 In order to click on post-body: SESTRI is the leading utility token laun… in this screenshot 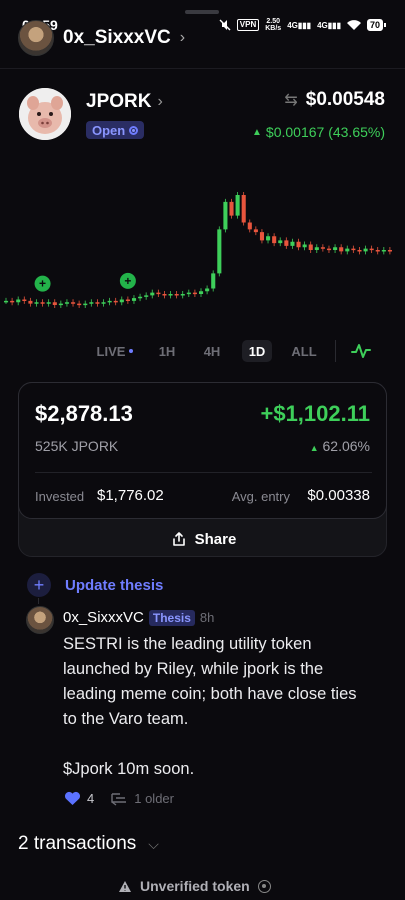, I will do `click(218, 719)`.